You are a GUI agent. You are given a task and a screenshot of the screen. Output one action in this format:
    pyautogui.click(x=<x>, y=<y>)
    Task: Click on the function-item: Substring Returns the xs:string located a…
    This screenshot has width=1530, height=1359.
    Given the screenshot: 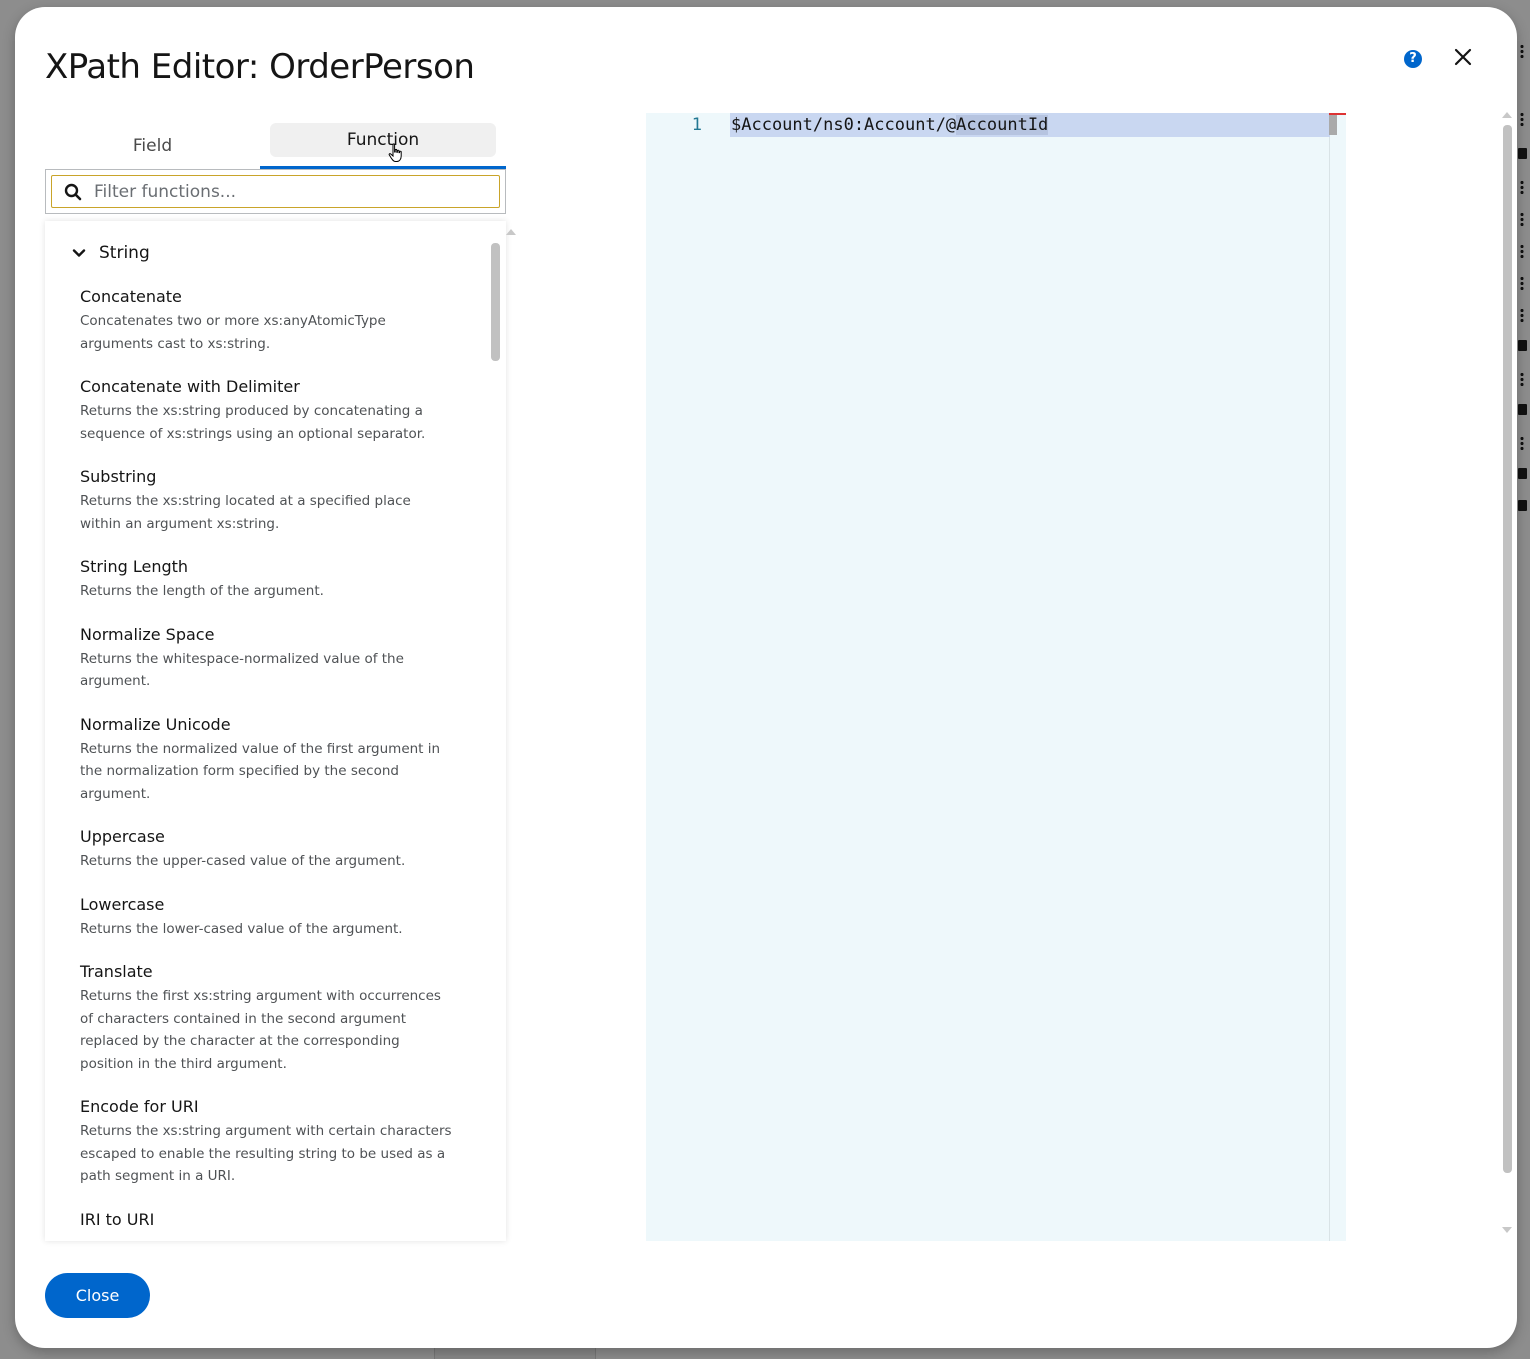 What is the action you would take?
    pyautogui.click(x=265, y=500)
    